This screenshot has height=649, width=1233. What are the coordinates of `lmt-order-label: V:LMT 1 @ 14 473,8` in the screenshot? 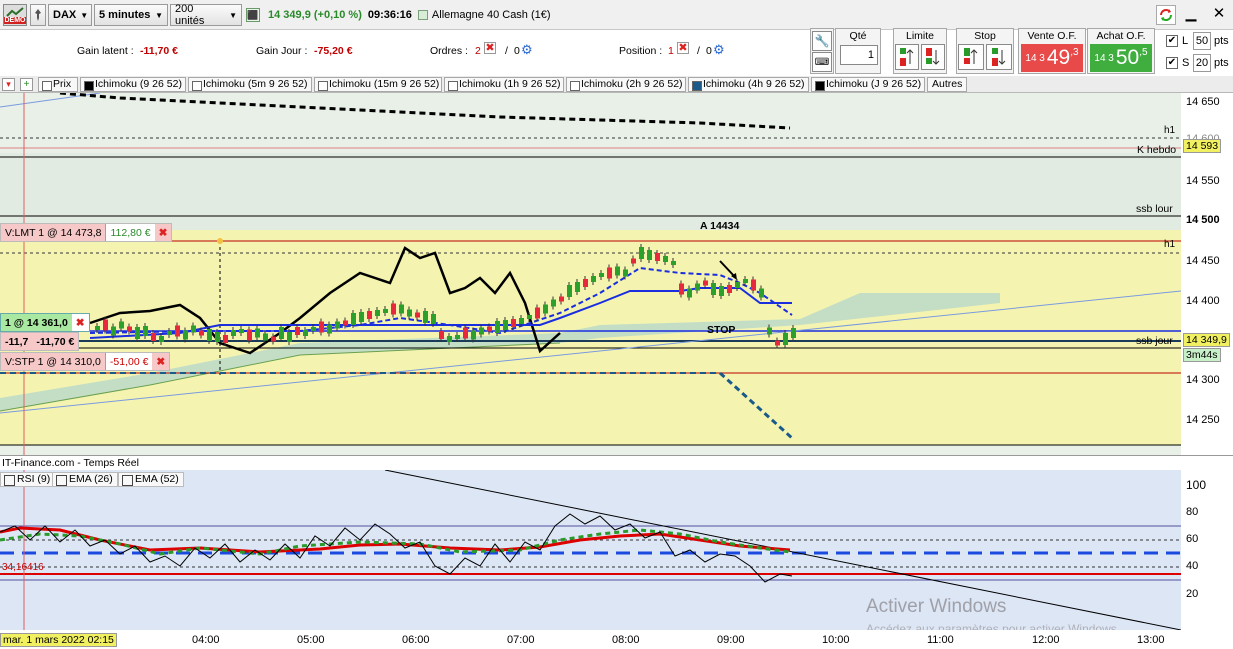 It's located at (54, 232).